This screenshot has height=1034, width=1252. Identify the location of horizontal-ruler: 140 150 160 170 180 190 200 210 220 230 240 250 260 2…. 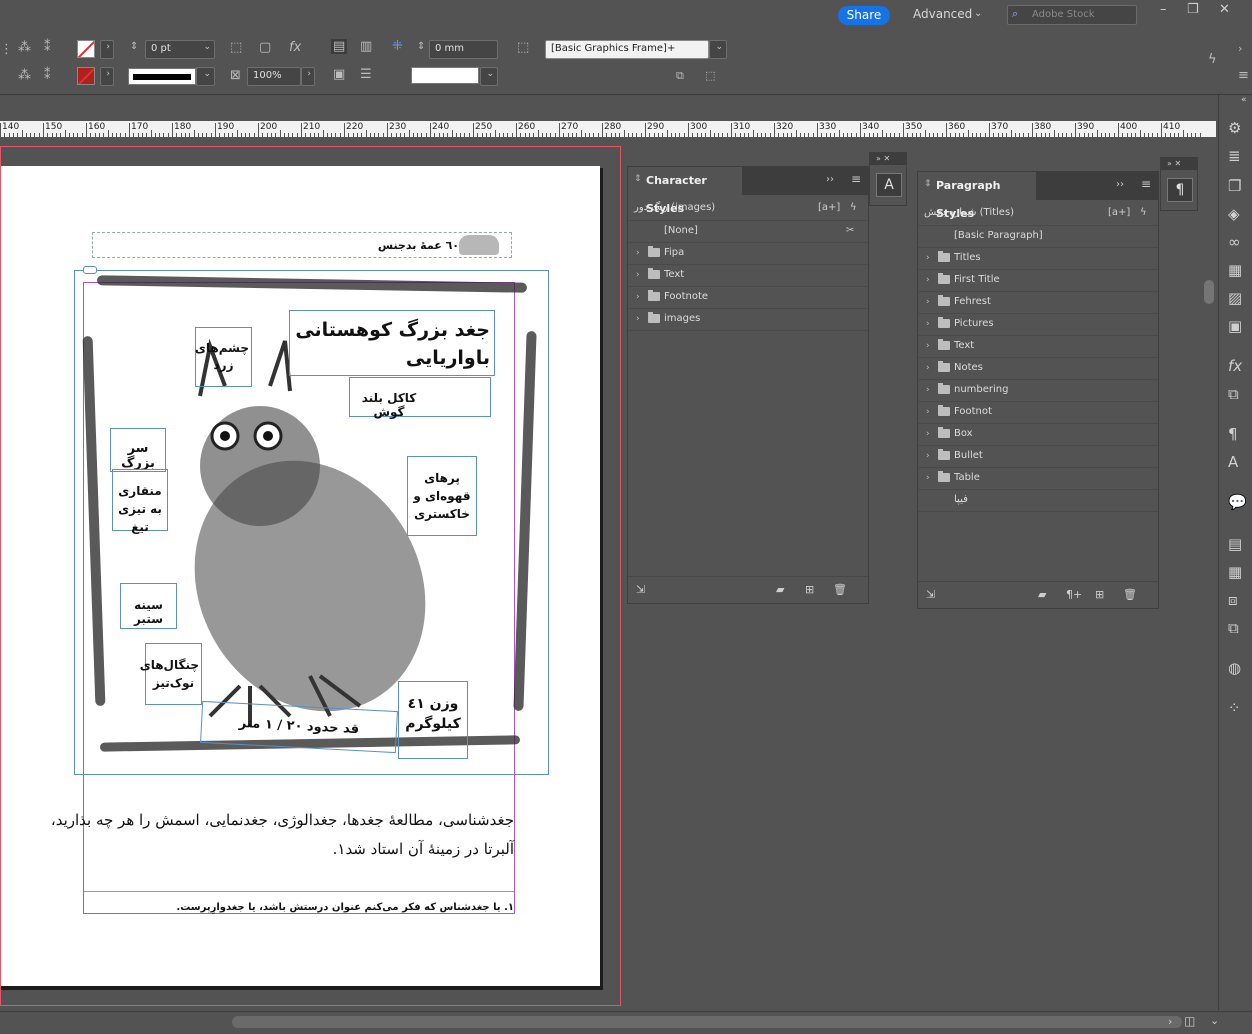
(608, 129).